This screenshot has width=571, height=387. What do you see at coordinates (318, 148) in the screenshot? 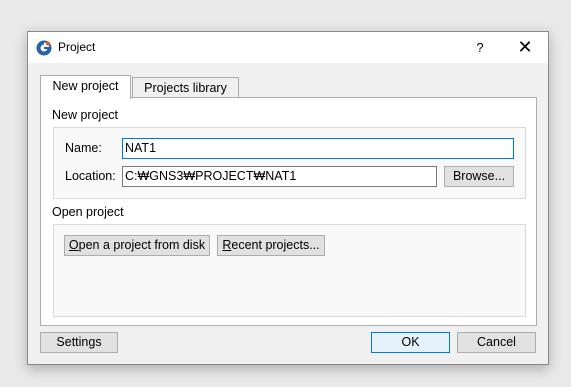
I see `name-input: NAT1` at bounding box center [318, 148].